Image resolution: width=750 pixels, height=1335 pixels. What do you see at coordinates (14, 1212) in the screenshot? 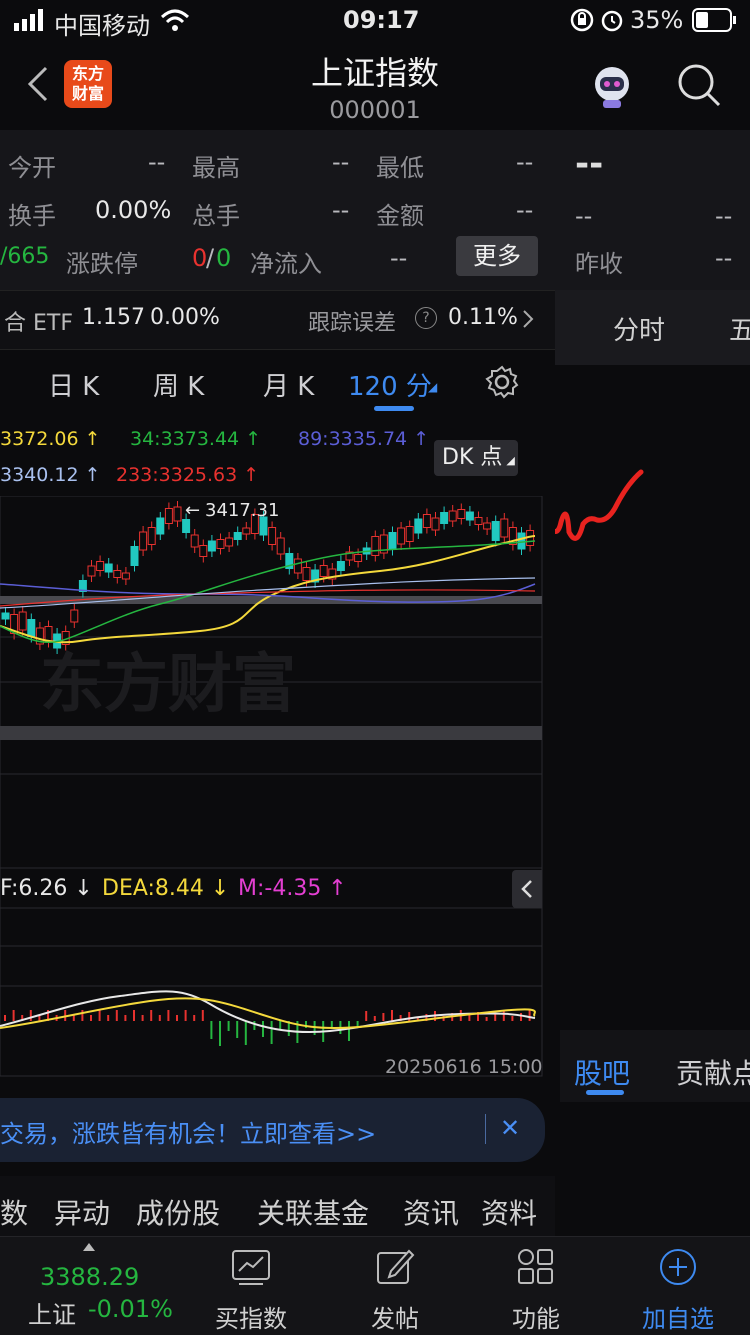
I see `tab-index: 数` at bounding box center [14, 1212].